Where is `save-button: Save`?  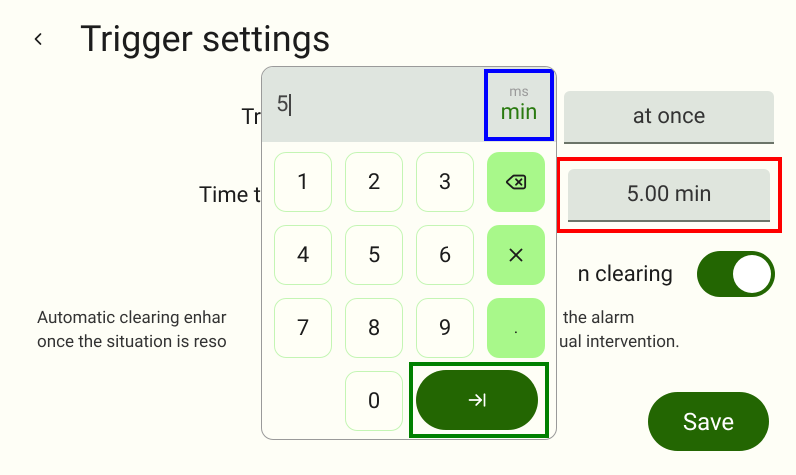 save-button: Save is located at coordinates (708, 421).